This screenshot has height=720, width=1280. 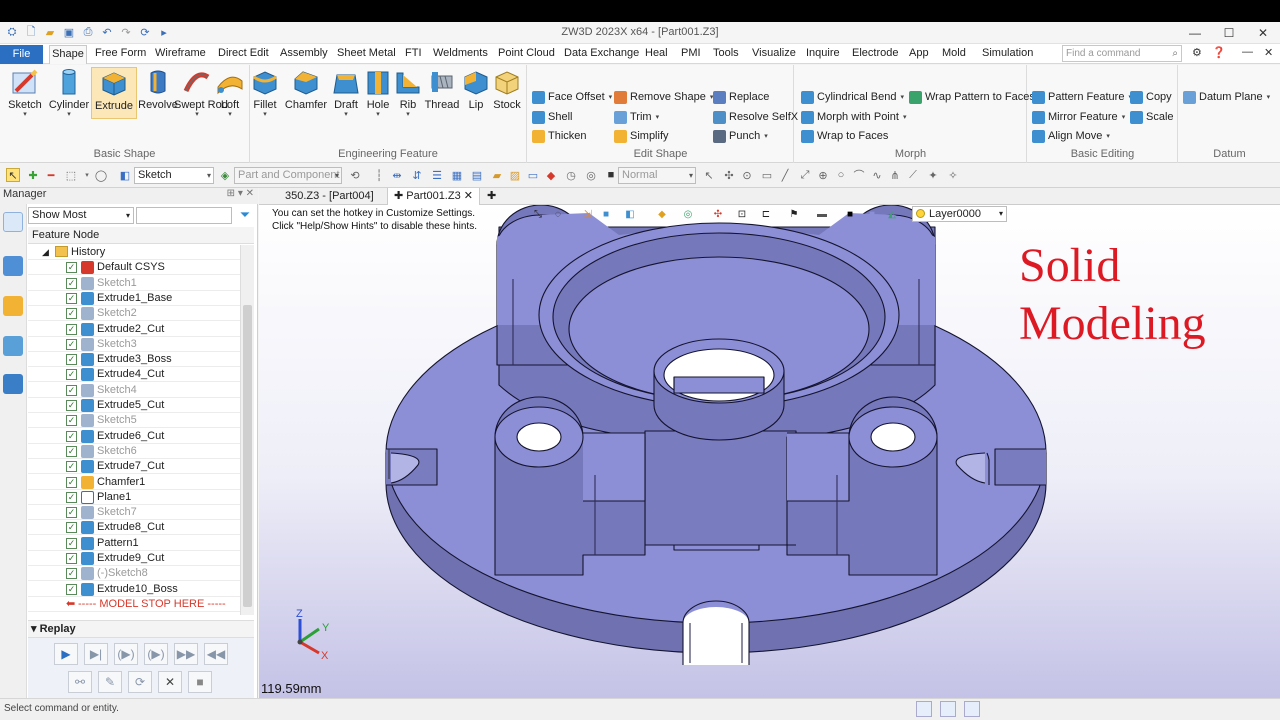 I want to click on marker-icon: ◆, so click(x=551, y=175).